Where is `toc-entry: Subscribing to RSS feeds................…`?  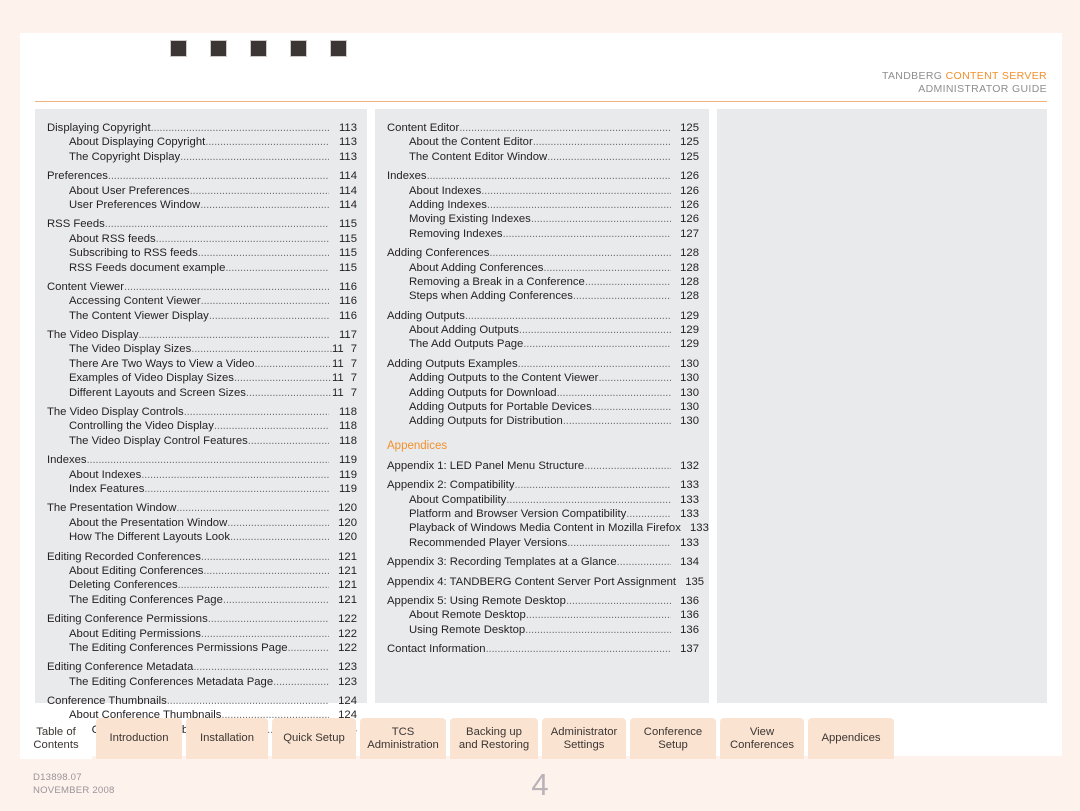 toc-entry: Subscribing to RSS feeds................… is located at coordinates (201, 253).